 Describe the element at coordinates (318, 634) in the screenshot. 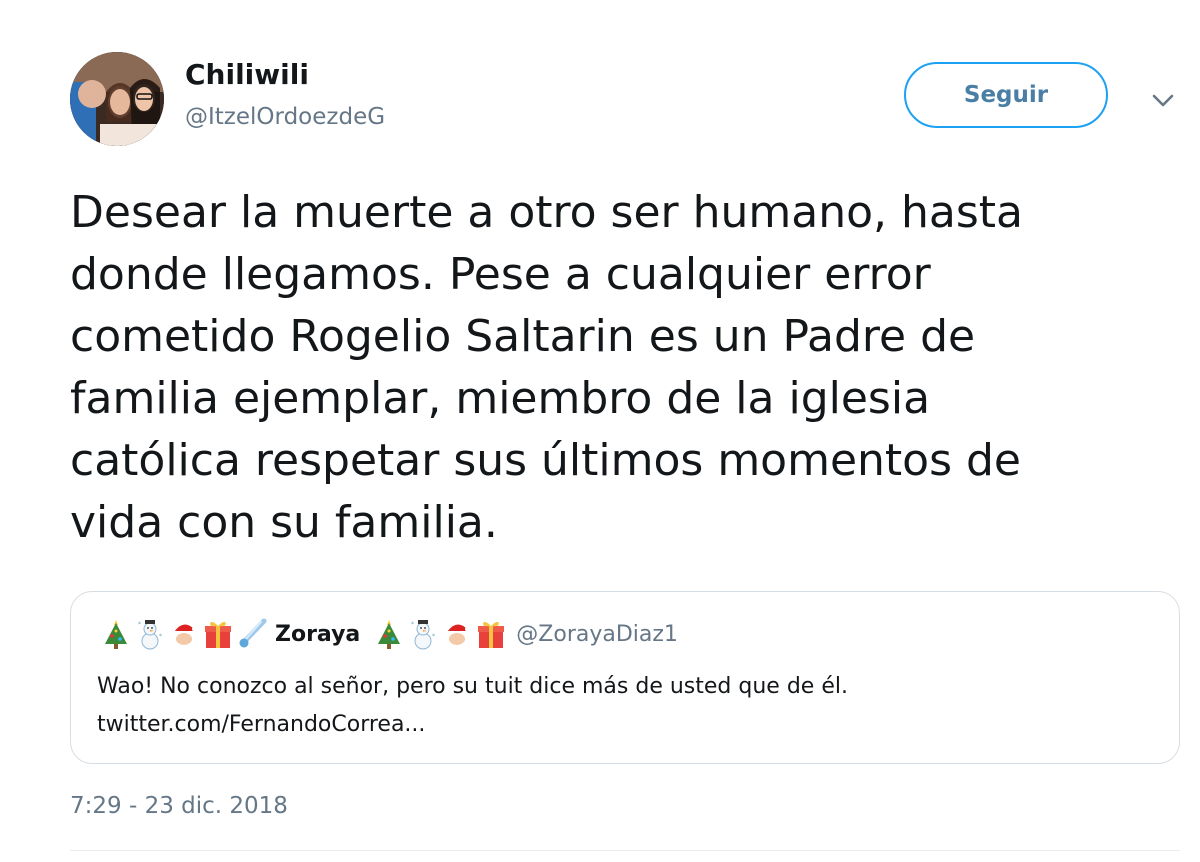

I see `quoted-author-name: Zoraya` at that location.